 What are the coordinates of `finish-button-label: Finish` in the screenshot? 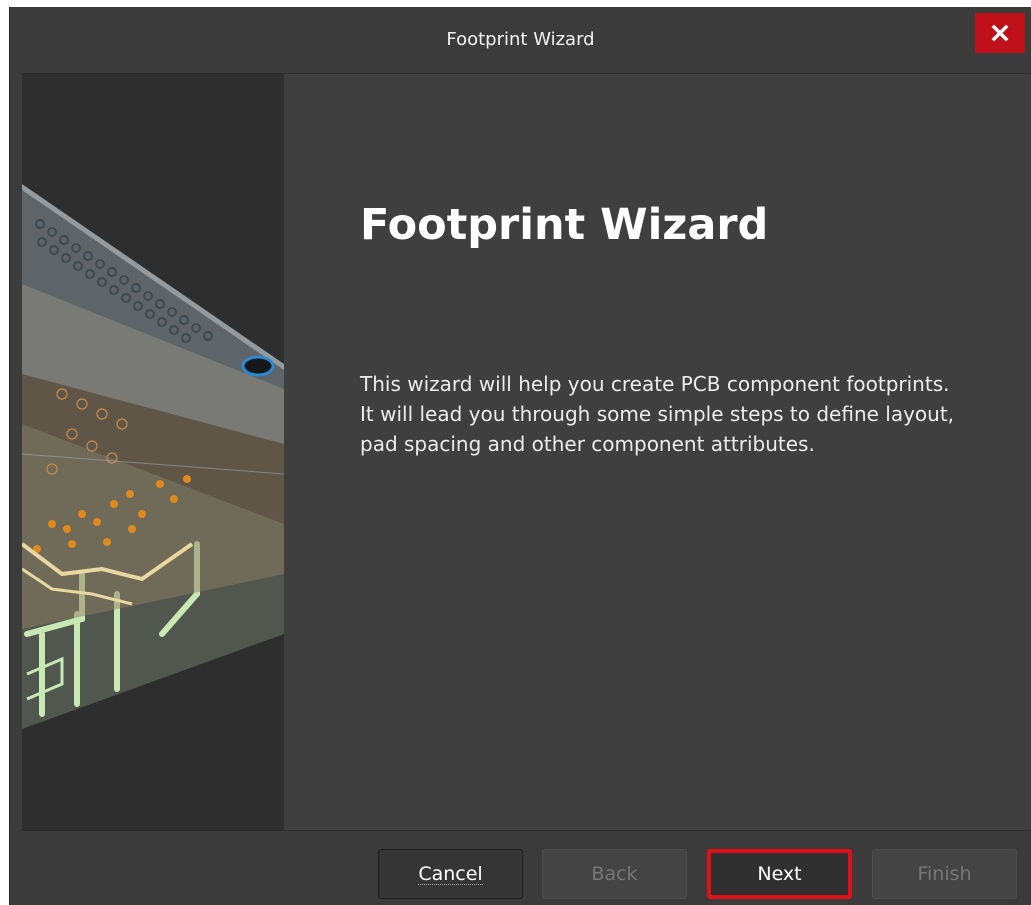 It's located at (944, 874).